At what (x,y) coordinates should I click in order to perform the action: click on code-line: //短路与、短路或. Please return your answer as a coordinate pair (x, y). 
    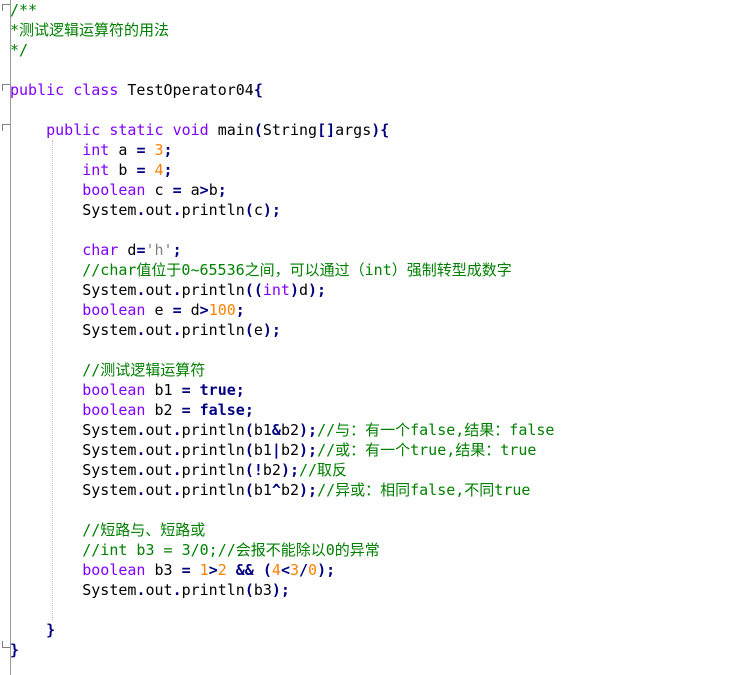
    Looking at the image, I should click on (107, 530).